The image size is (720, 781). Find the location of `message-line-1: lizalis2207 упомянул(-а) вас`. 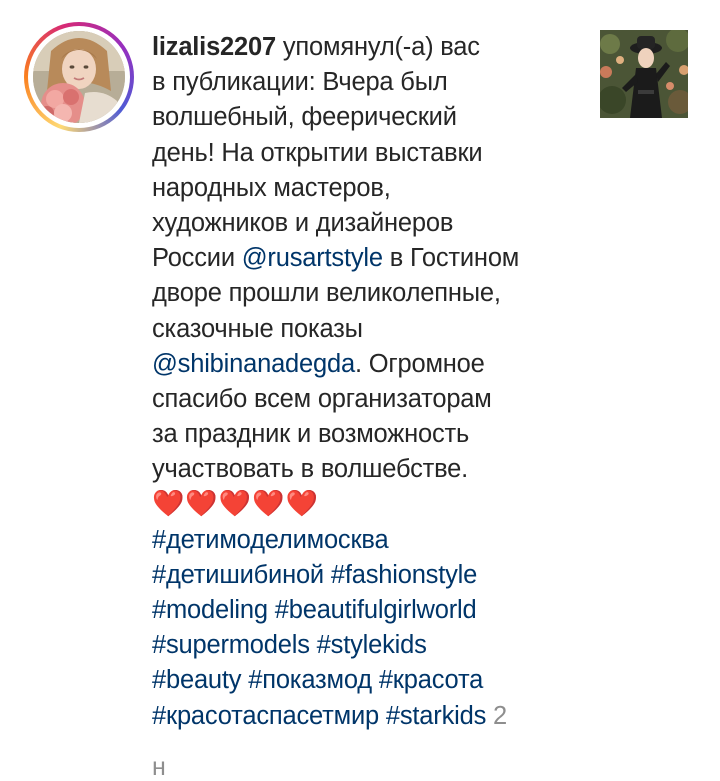

message-line-1: lizalis2207 упомянул(-а) вас is located at coordinates (367, 47).